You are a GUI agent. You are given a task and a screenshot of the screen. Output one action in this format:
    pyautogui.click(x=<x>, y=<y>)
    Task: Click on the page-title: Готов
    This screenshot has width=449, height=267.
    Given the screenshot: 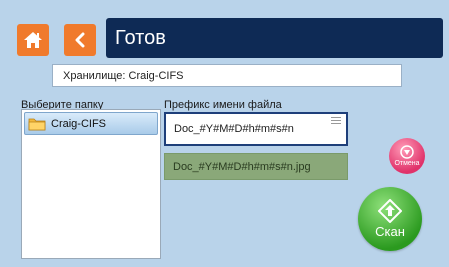 What is the action you would take?
    pyautogui.click(x=140, y=37)
    